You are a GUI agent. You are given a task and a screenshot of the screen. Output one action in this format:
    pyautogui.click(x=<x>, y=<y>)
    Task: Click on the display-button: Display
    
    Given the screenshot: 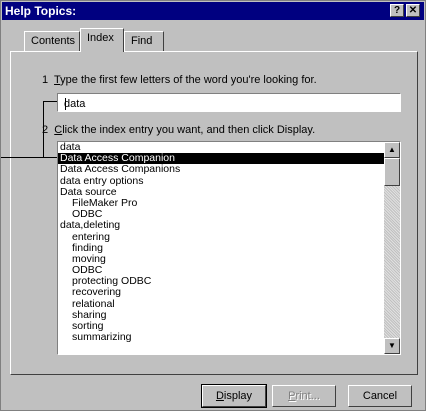 What is the action you would take?
    pyautogui.click(x=234, y=396)
    